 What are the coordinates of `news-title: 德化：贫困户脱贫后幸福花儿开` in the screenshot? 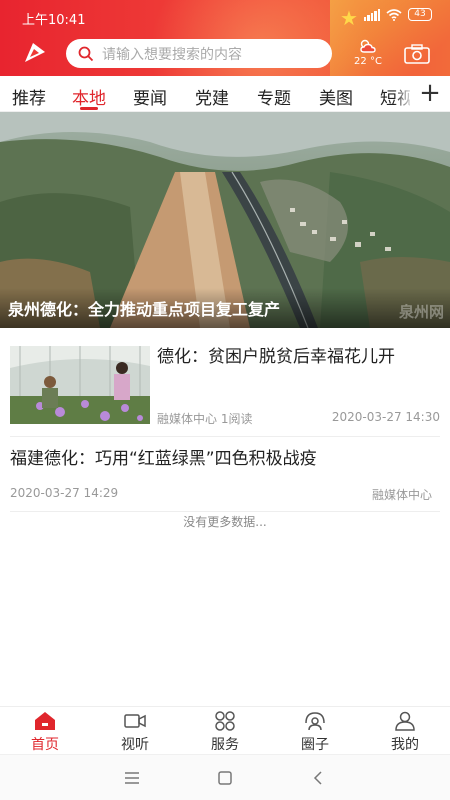 It's located at (276, 357).